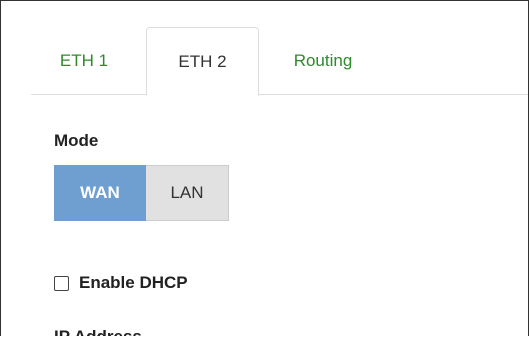  I want to click on enable-dhcp-row: Enable DHCP, so click(121, 283).